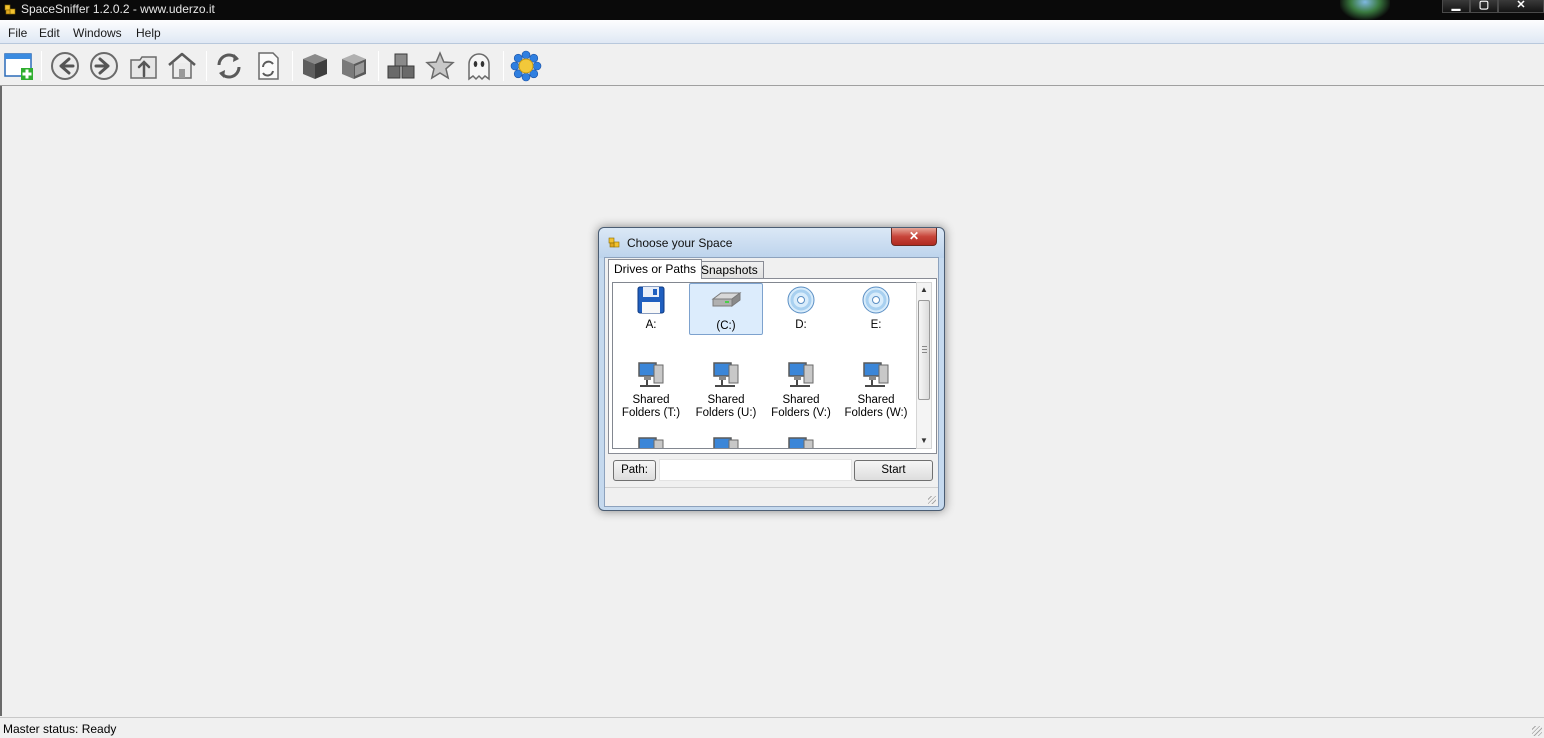 This screenshot has height=738, width=1544. Describe the element at coordinates (49, 33) in the screenshot. I see `menu-edit: Edit` at that location.